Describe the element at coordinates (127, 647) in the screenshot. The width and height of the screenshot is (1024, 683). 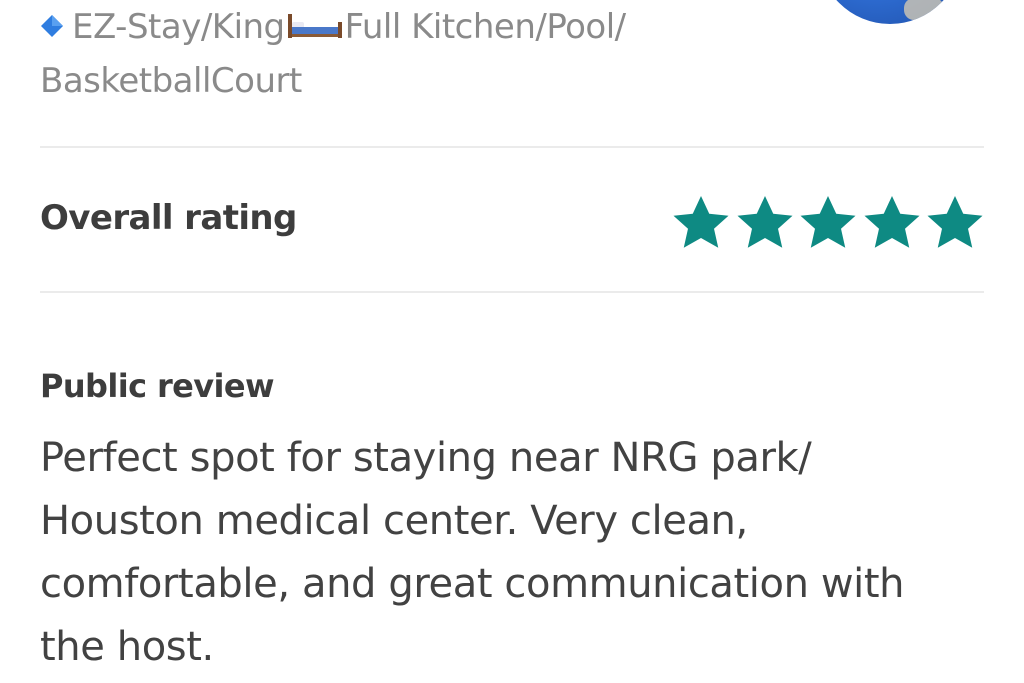
I see `review-line: the host.` at that location.